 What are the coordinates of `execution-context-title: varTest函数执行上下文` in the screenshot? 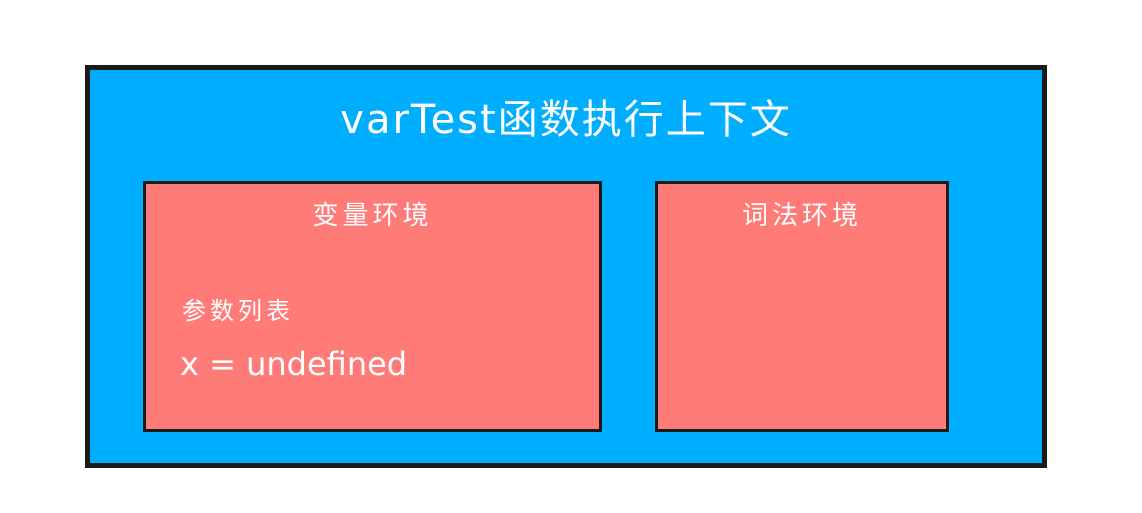 It's located at (566, 120).